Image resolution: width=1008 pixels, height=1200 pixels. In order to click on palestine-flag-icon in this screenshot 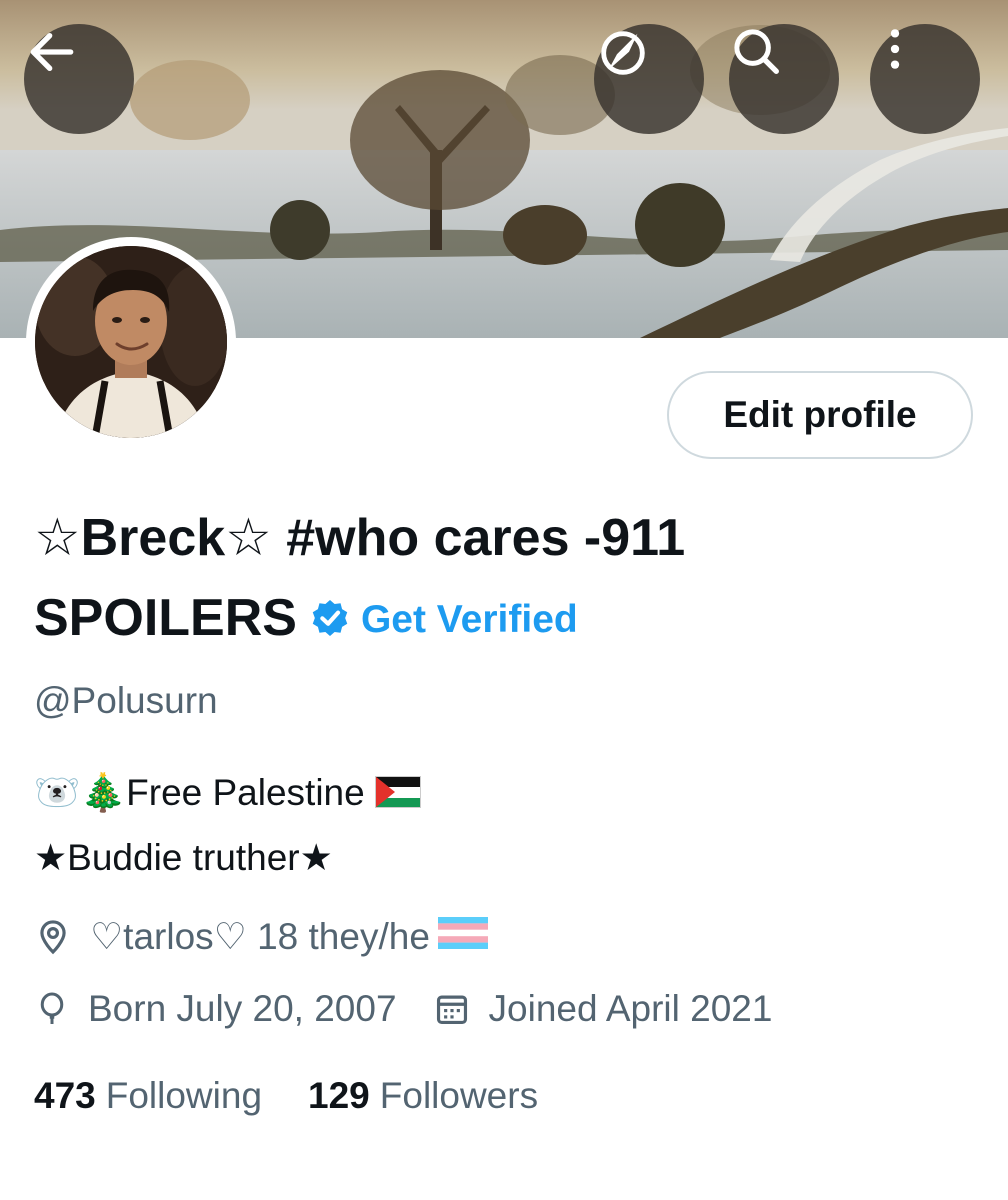, I will do `click(397, 796)`.